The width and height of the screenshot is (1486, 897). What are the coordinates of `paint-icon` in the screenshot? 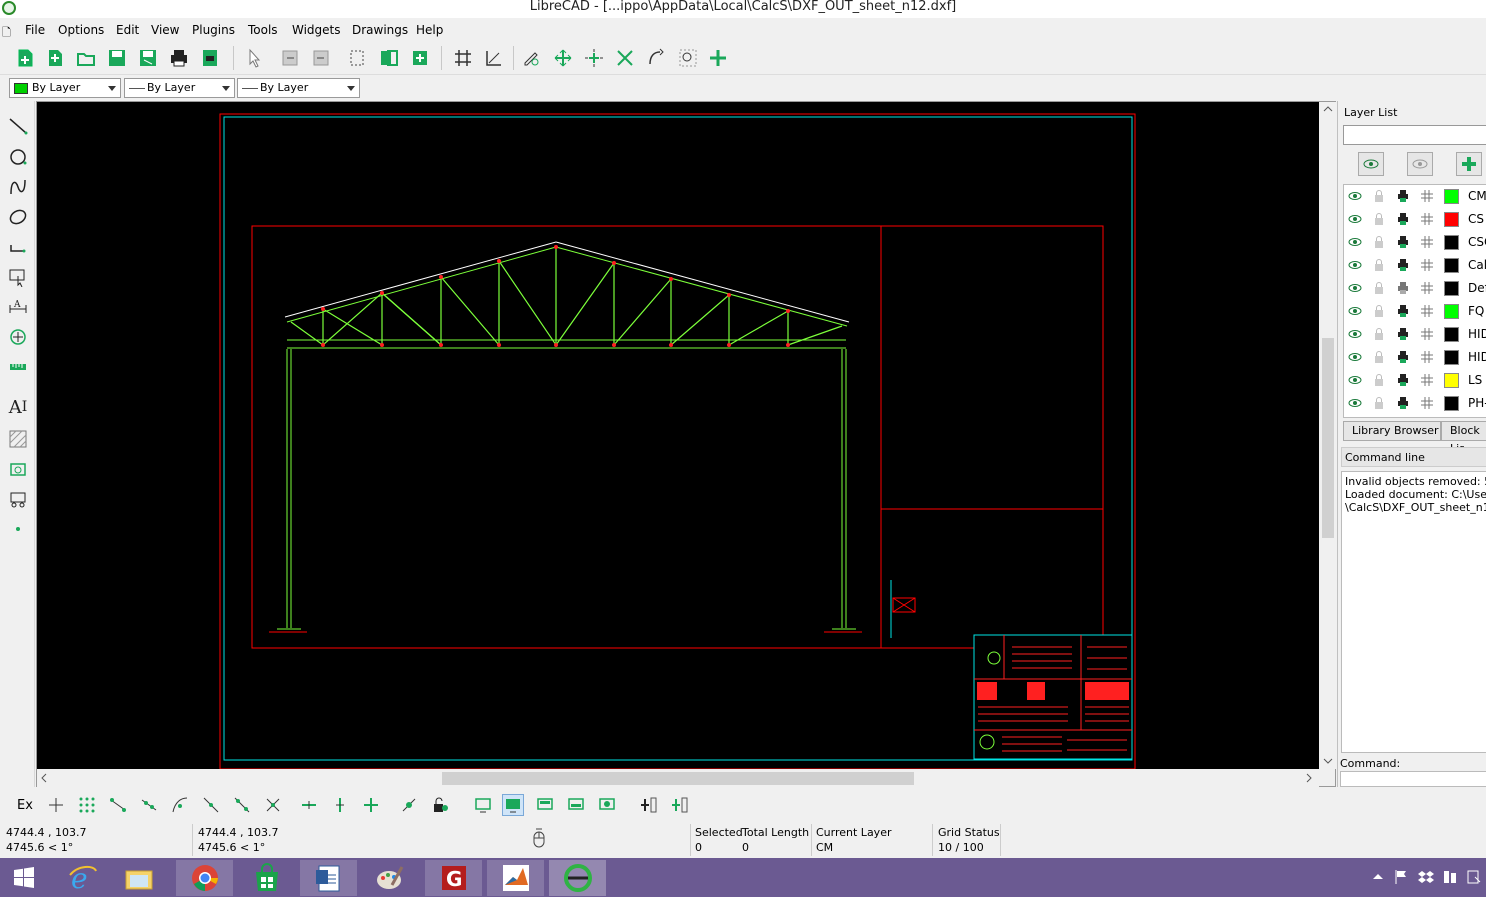 It's located at (388, 878).